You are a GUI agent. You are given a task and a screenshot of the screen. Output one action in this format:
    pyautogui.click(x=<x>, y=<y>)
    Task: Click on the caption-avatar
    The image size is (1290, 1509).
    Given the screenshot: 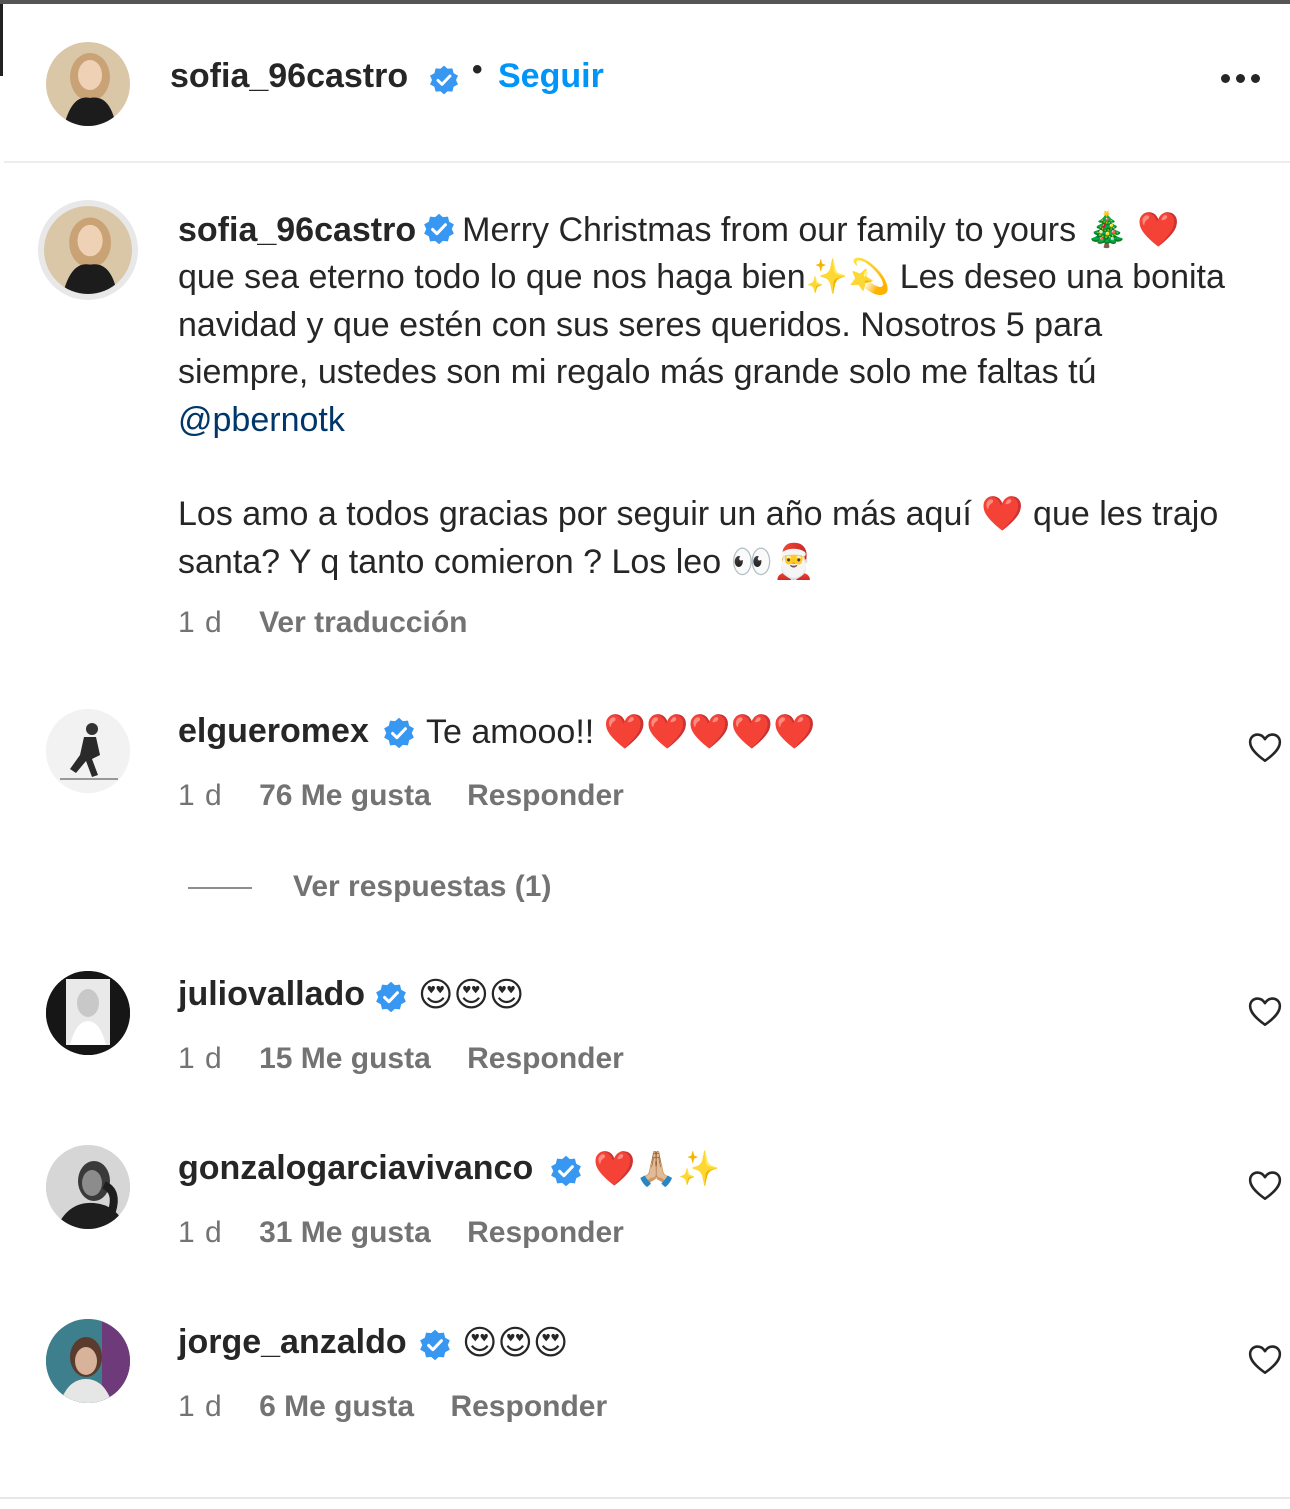 What is the action you would take?
    pyautogui.click(x=88, y=250)
    